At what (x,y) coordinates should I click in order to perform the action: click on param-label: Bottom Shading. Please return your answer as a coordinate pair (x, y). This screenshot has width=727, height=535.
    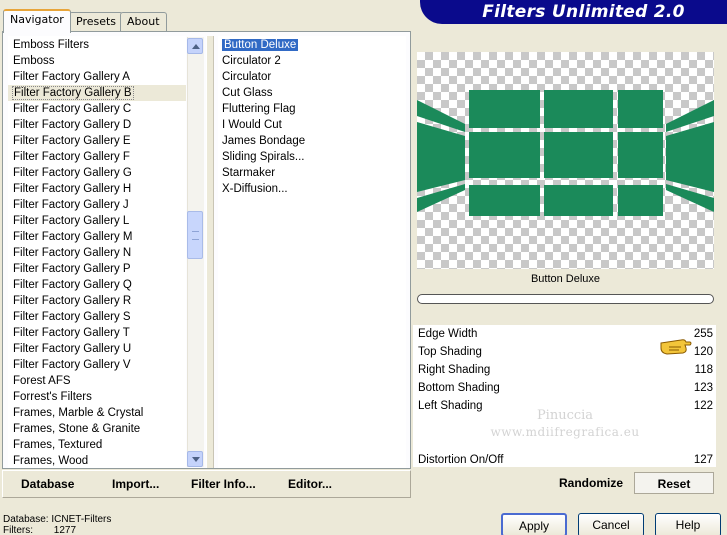
    Looking at the image, I should click on (459, 388).